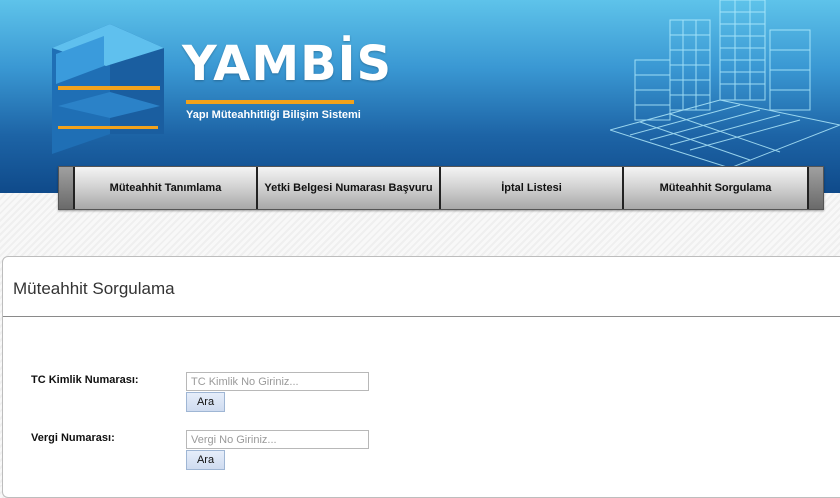 This screenshot has width=840, height=498. I want to click on vergi-input, so click(277, 439).